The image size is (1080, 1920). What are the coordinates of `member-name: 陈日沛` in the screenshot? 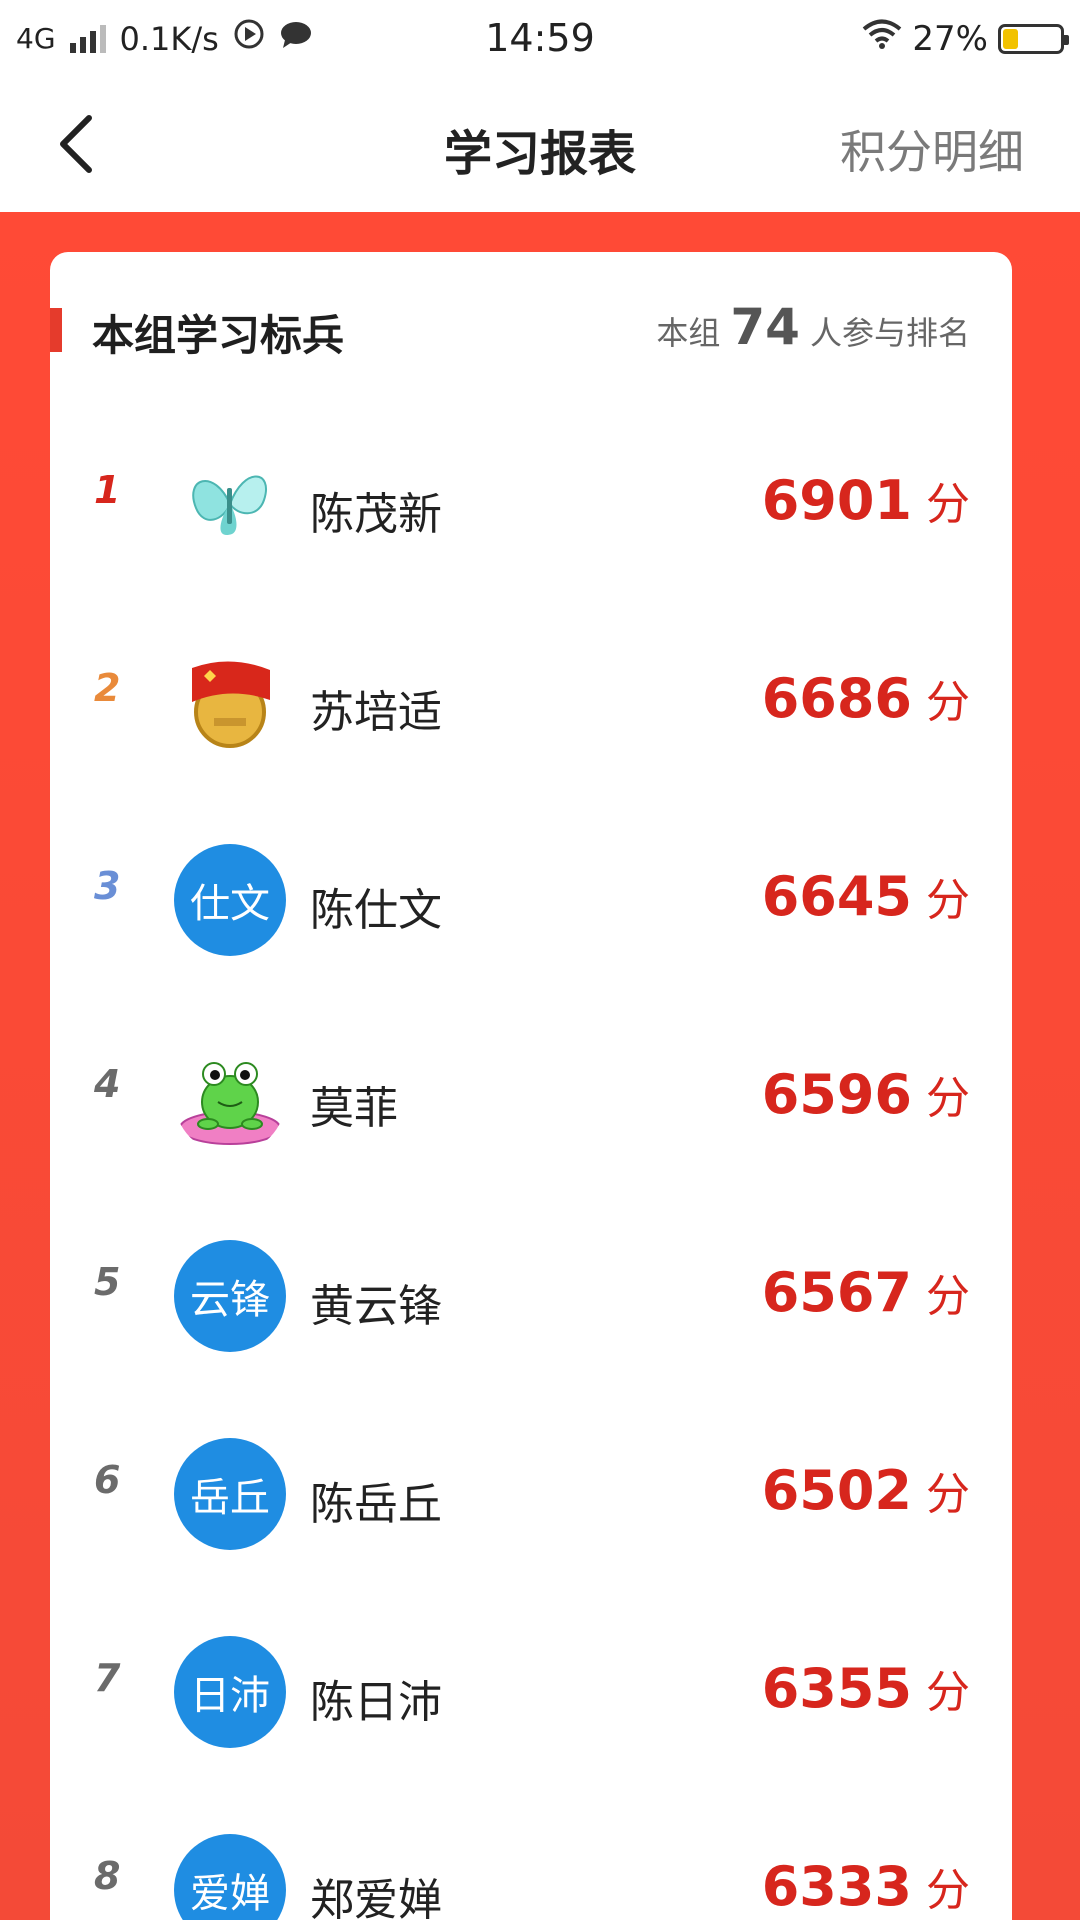 It's located at (376, 1702).